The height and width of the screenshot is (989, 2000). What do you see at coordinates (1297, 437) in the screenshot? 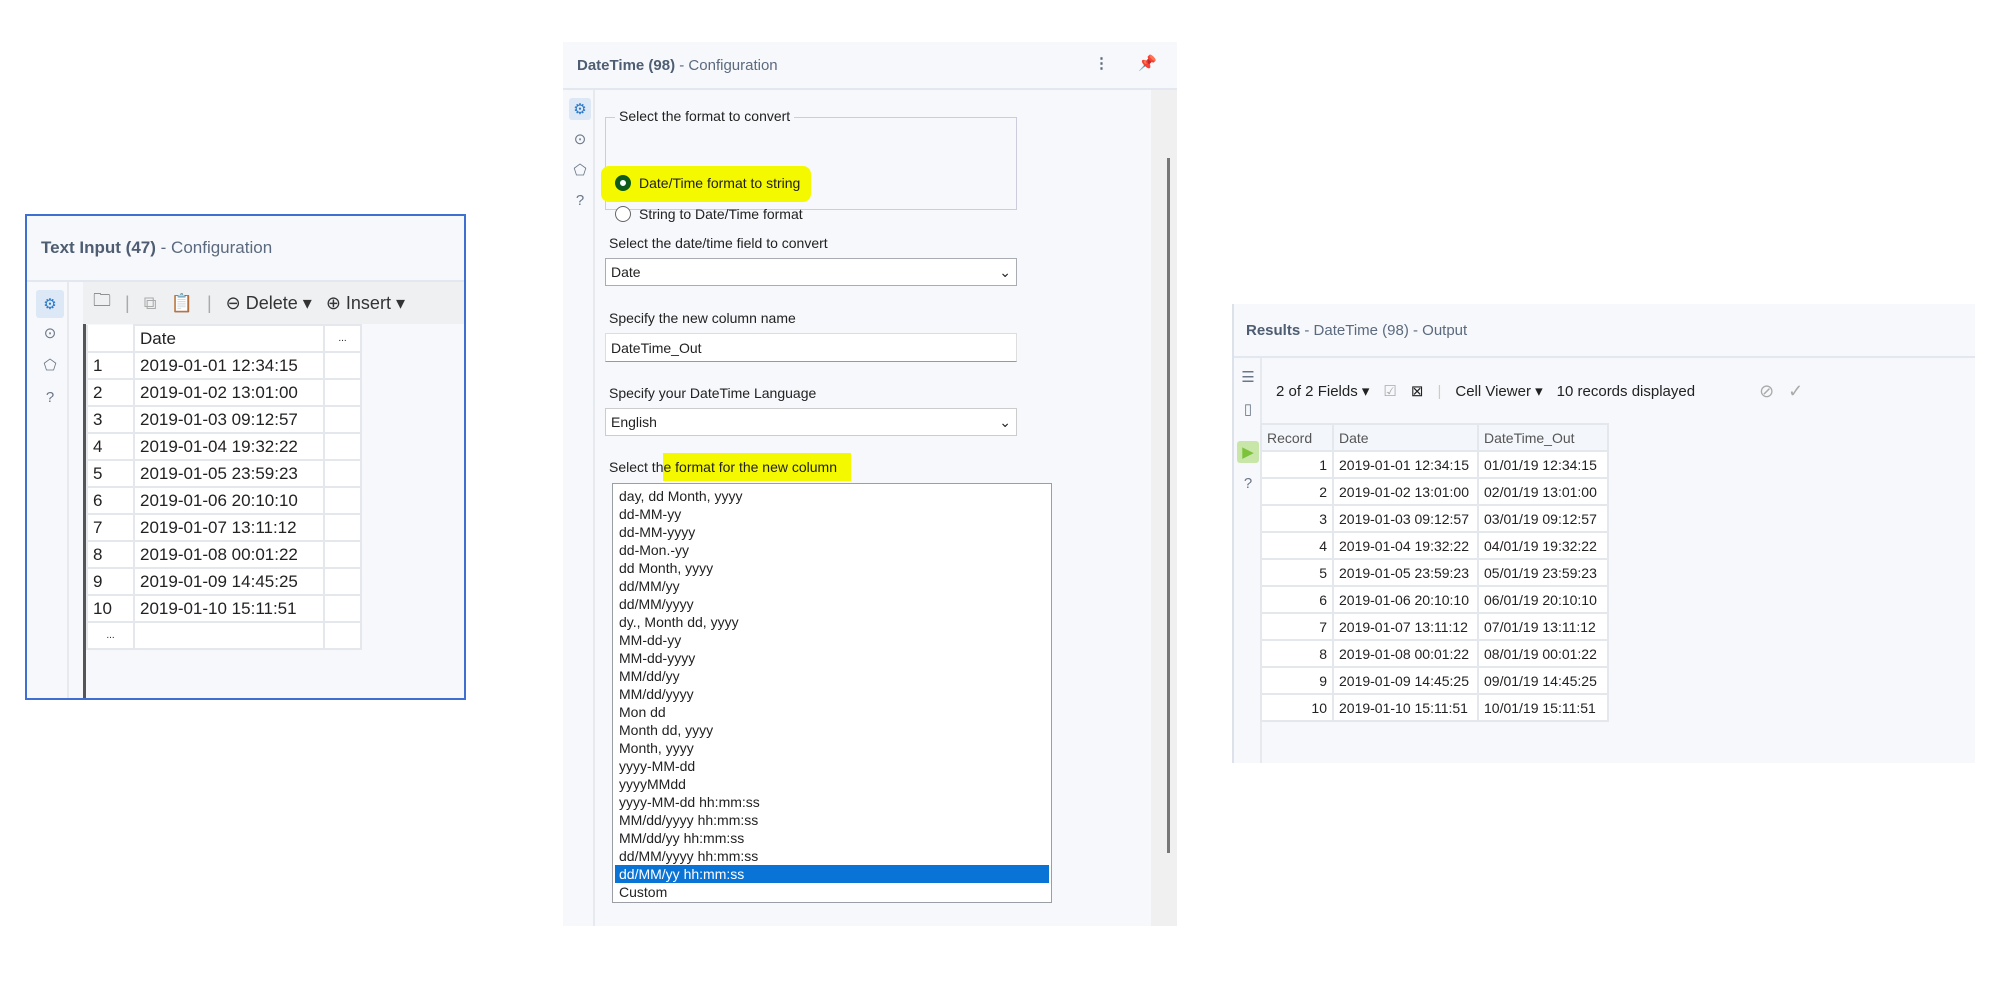
I see `header-record: Record` at bounding box center [1297, 437].